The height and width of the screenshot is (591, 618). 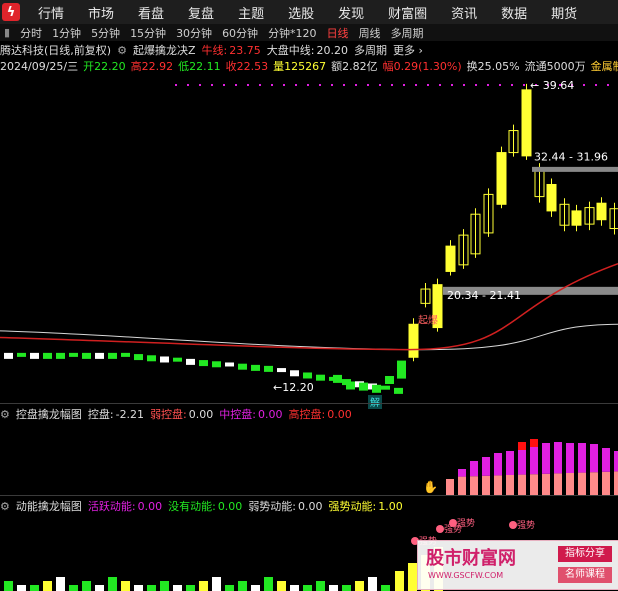 I want to click on period-tab: 分钟*120, so click(x=292, y=33).